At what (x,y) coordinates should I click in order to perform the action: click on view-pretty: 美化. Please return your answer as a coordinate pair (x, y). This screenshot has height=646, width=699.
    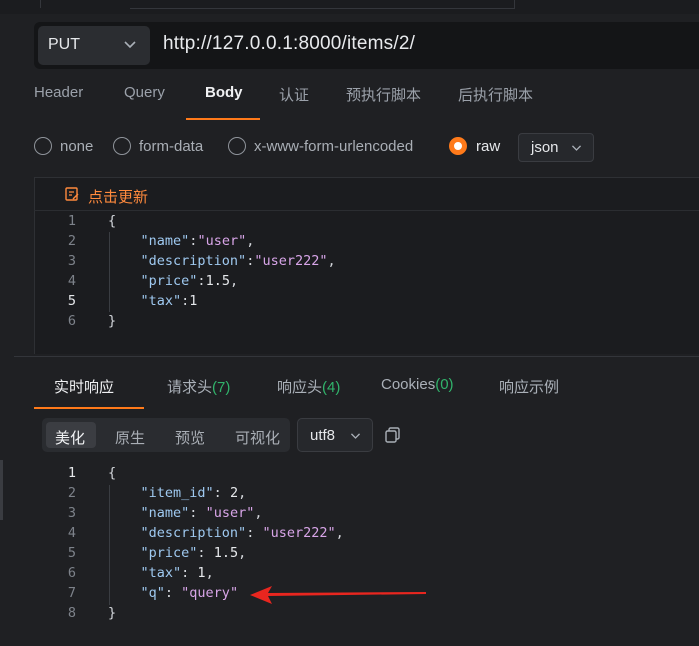
    Looking at the image, I should click on (70, 437).